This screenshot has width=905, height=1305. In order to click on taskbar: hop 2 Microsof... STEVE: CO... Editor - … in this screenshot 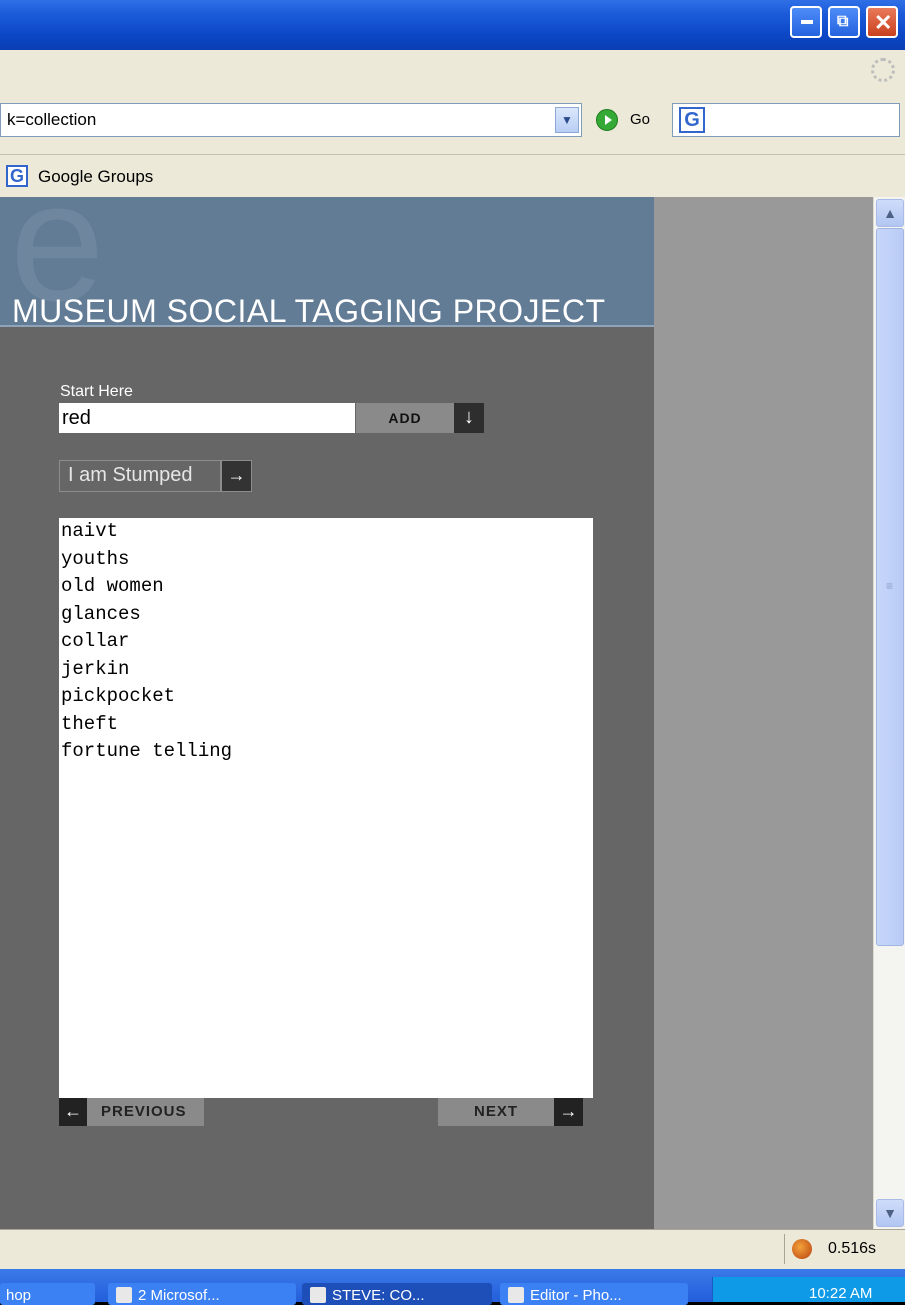, I will do `click(452, 1287)`.